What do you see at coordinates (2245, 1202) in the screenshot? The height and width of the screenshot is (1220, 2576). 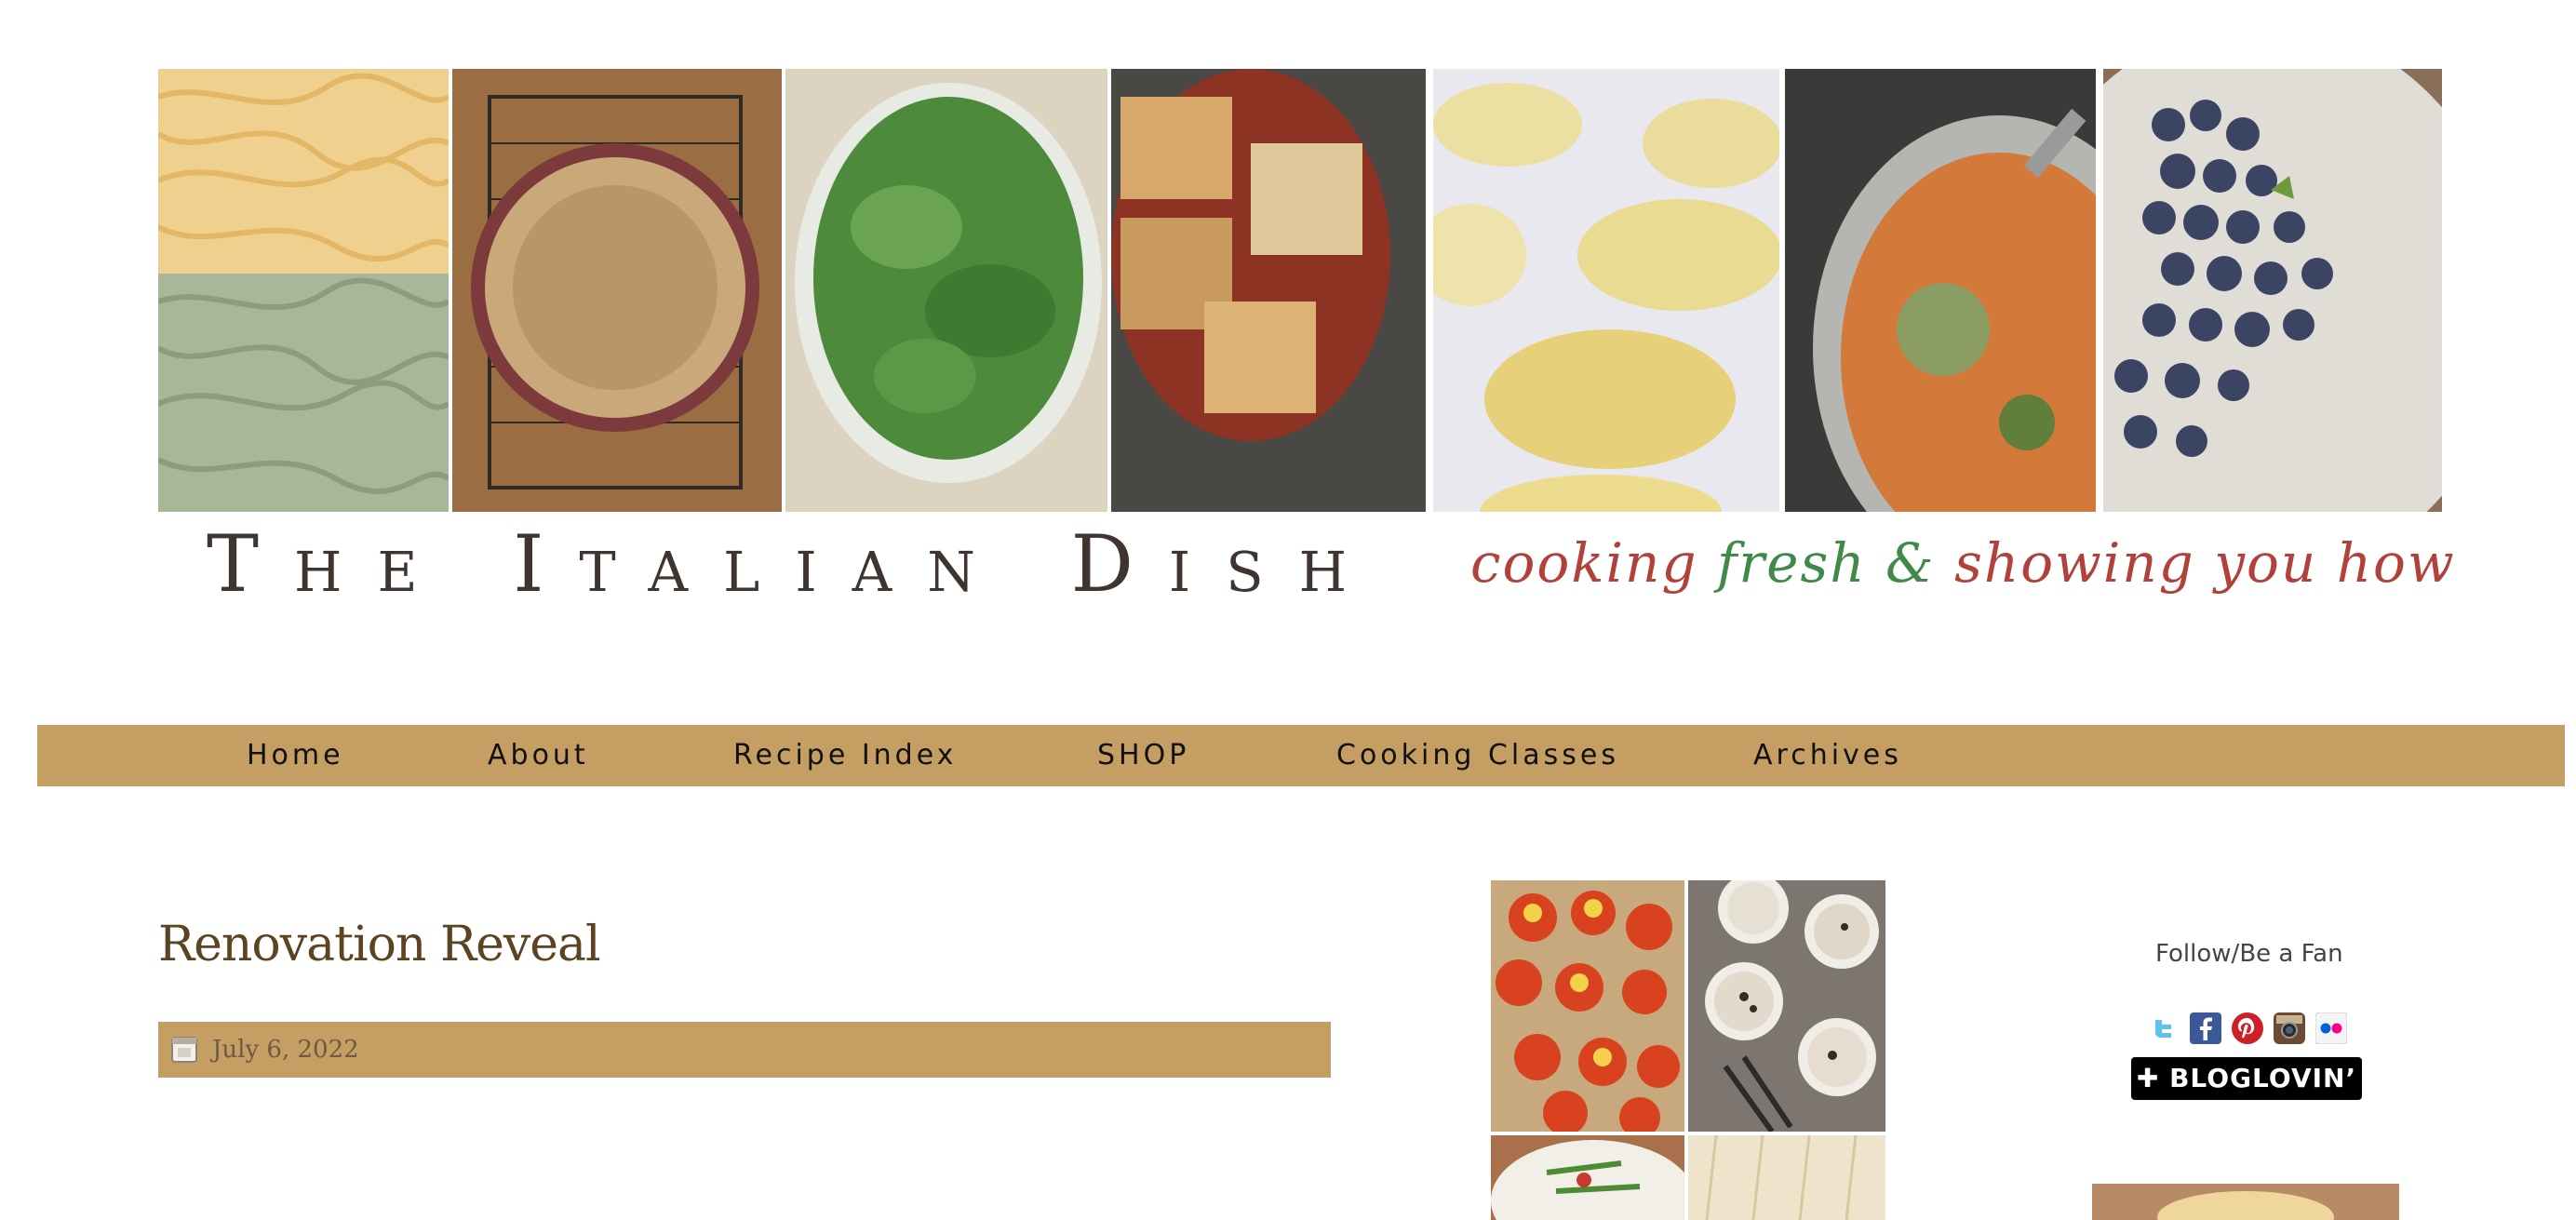 I see `sidebar-thumbnail-photo` at bounding box center [2245, 1202].